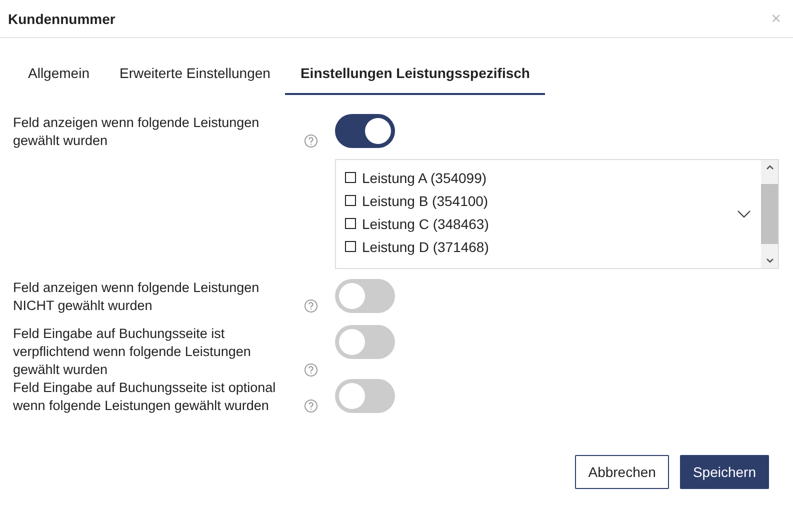 This screenshot has width=793, height=508. Describe the element at coordinates (425, 200) in the screenshot. I see `list-item: Leistung B (354100)` at that location.